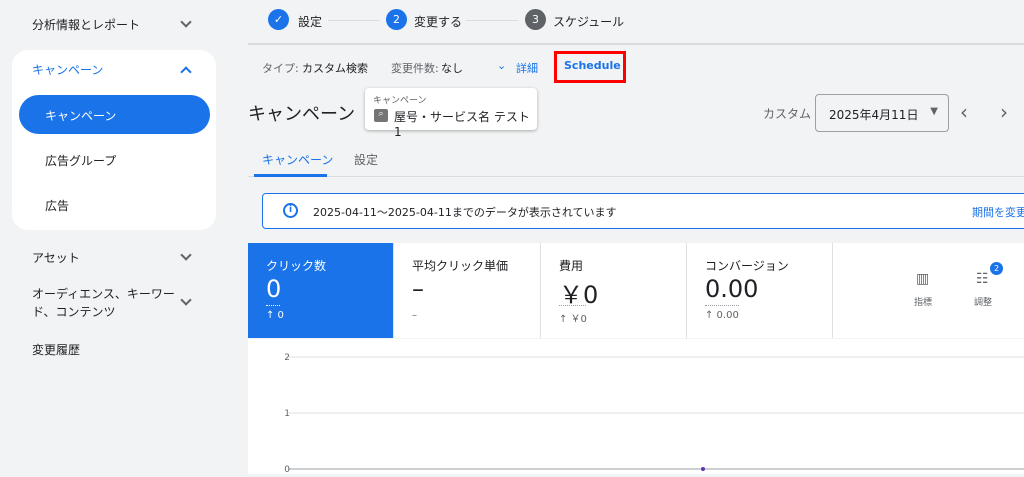 The image size is (1024, 477). I want to click on metric-card-clicks: クリック数 0 ↑ 0, so click(321, 290).